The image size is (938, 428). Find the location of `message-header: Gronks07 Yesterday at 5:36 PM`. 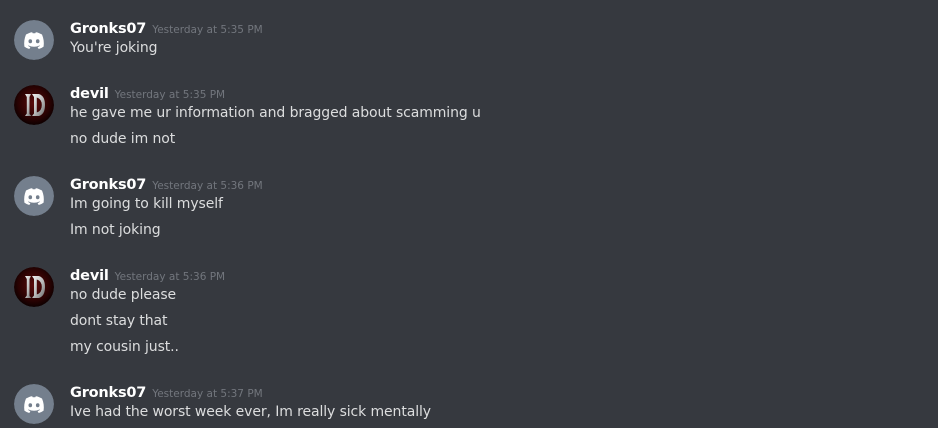

message-header: Gronks07 Yesterday at 5:36 PM is located at coordinates (166, 184).